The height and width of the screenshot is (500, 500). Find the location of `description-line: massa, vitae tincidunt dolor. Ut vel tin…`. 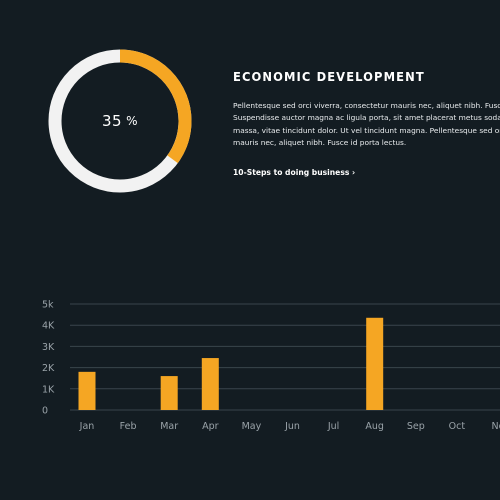

description-line: massa, vitae tincidunt dolor. Ut vel tin… is located at coordinates (366, 130).